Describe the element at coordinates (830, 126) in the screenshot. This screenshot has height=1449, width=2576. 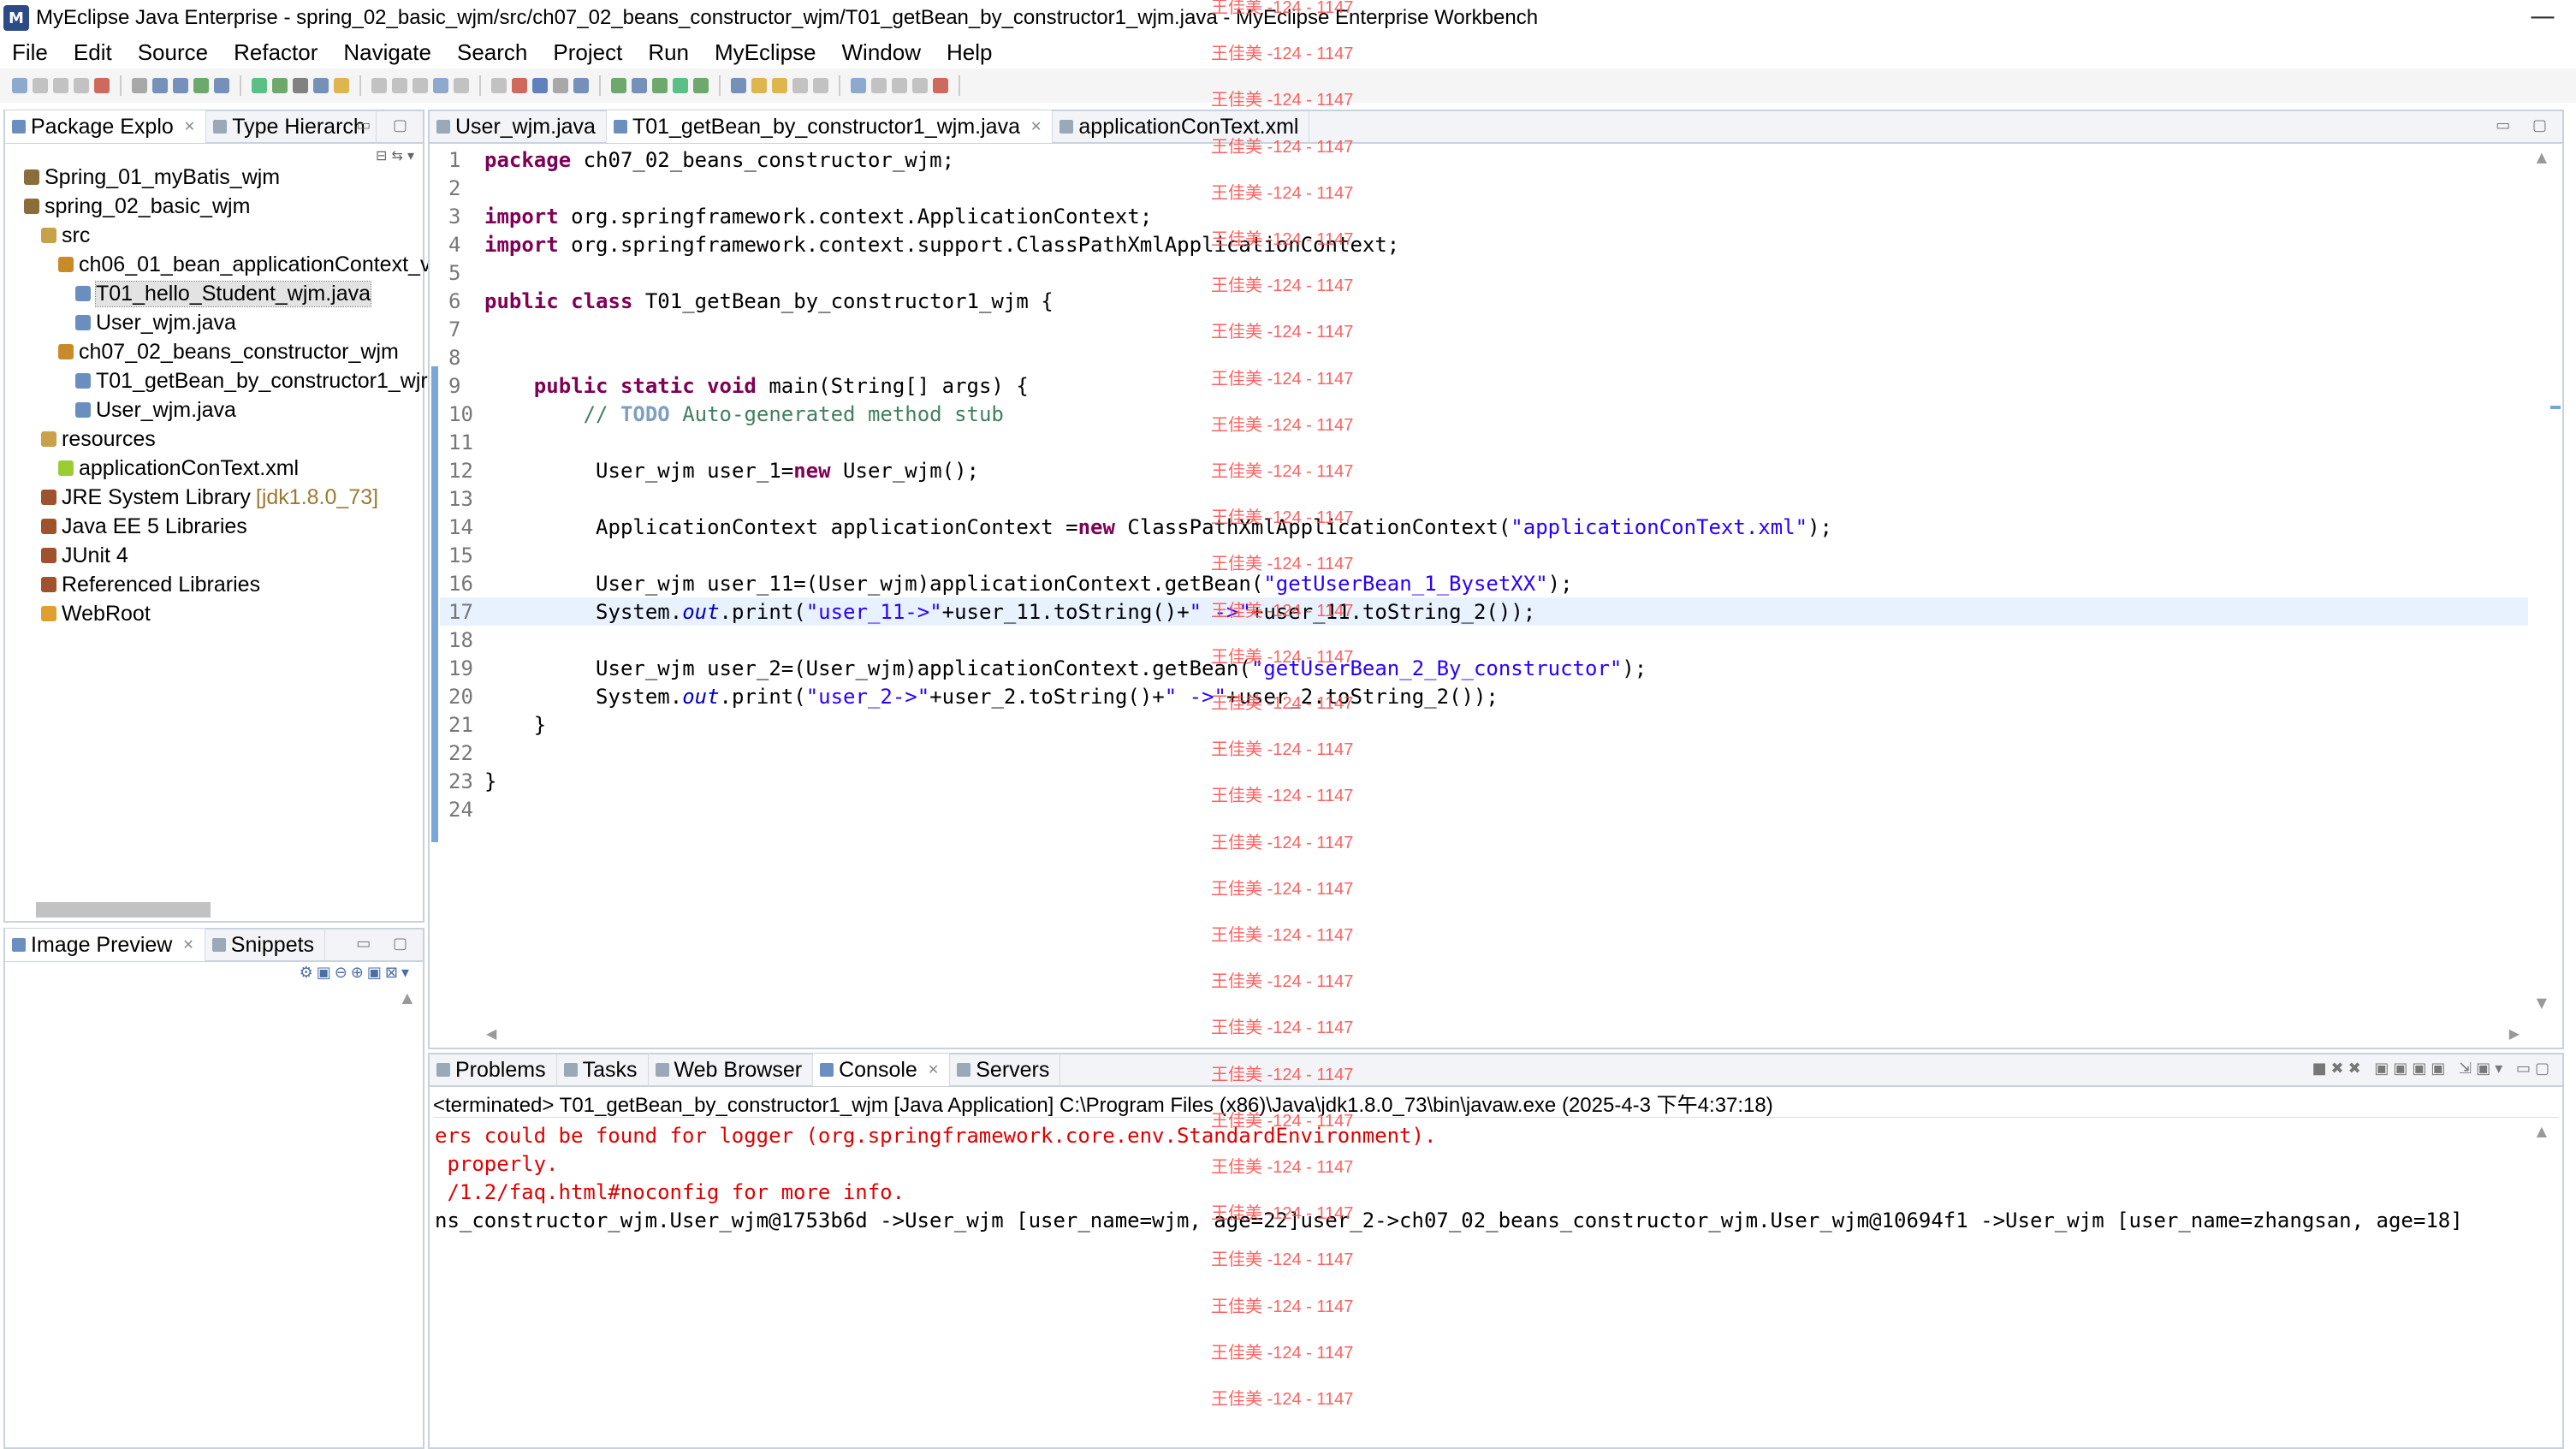
I see `editor-tab: T01_getBean_by_constructor1_wjm.java ✕` at that location.